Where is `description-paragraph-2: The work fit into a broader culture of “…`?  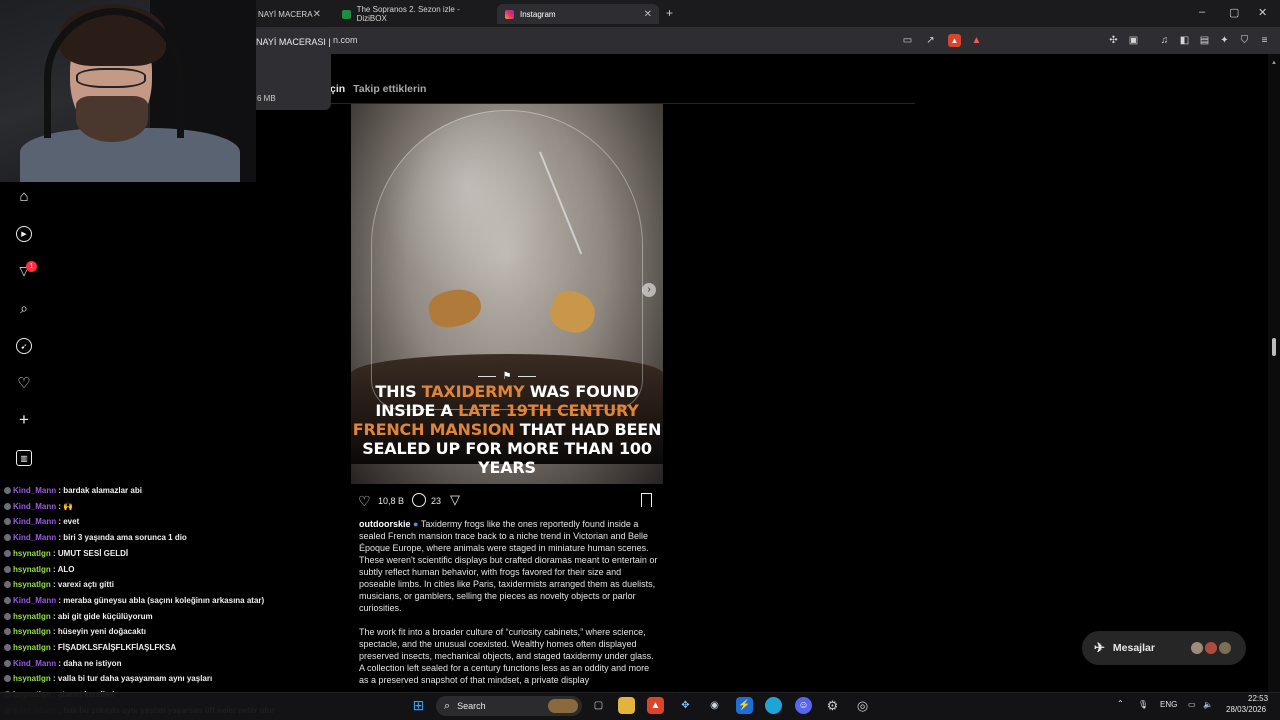 description-paragraph-2: The work fit into a broader culture of “… is located at coordinates (506, 656).